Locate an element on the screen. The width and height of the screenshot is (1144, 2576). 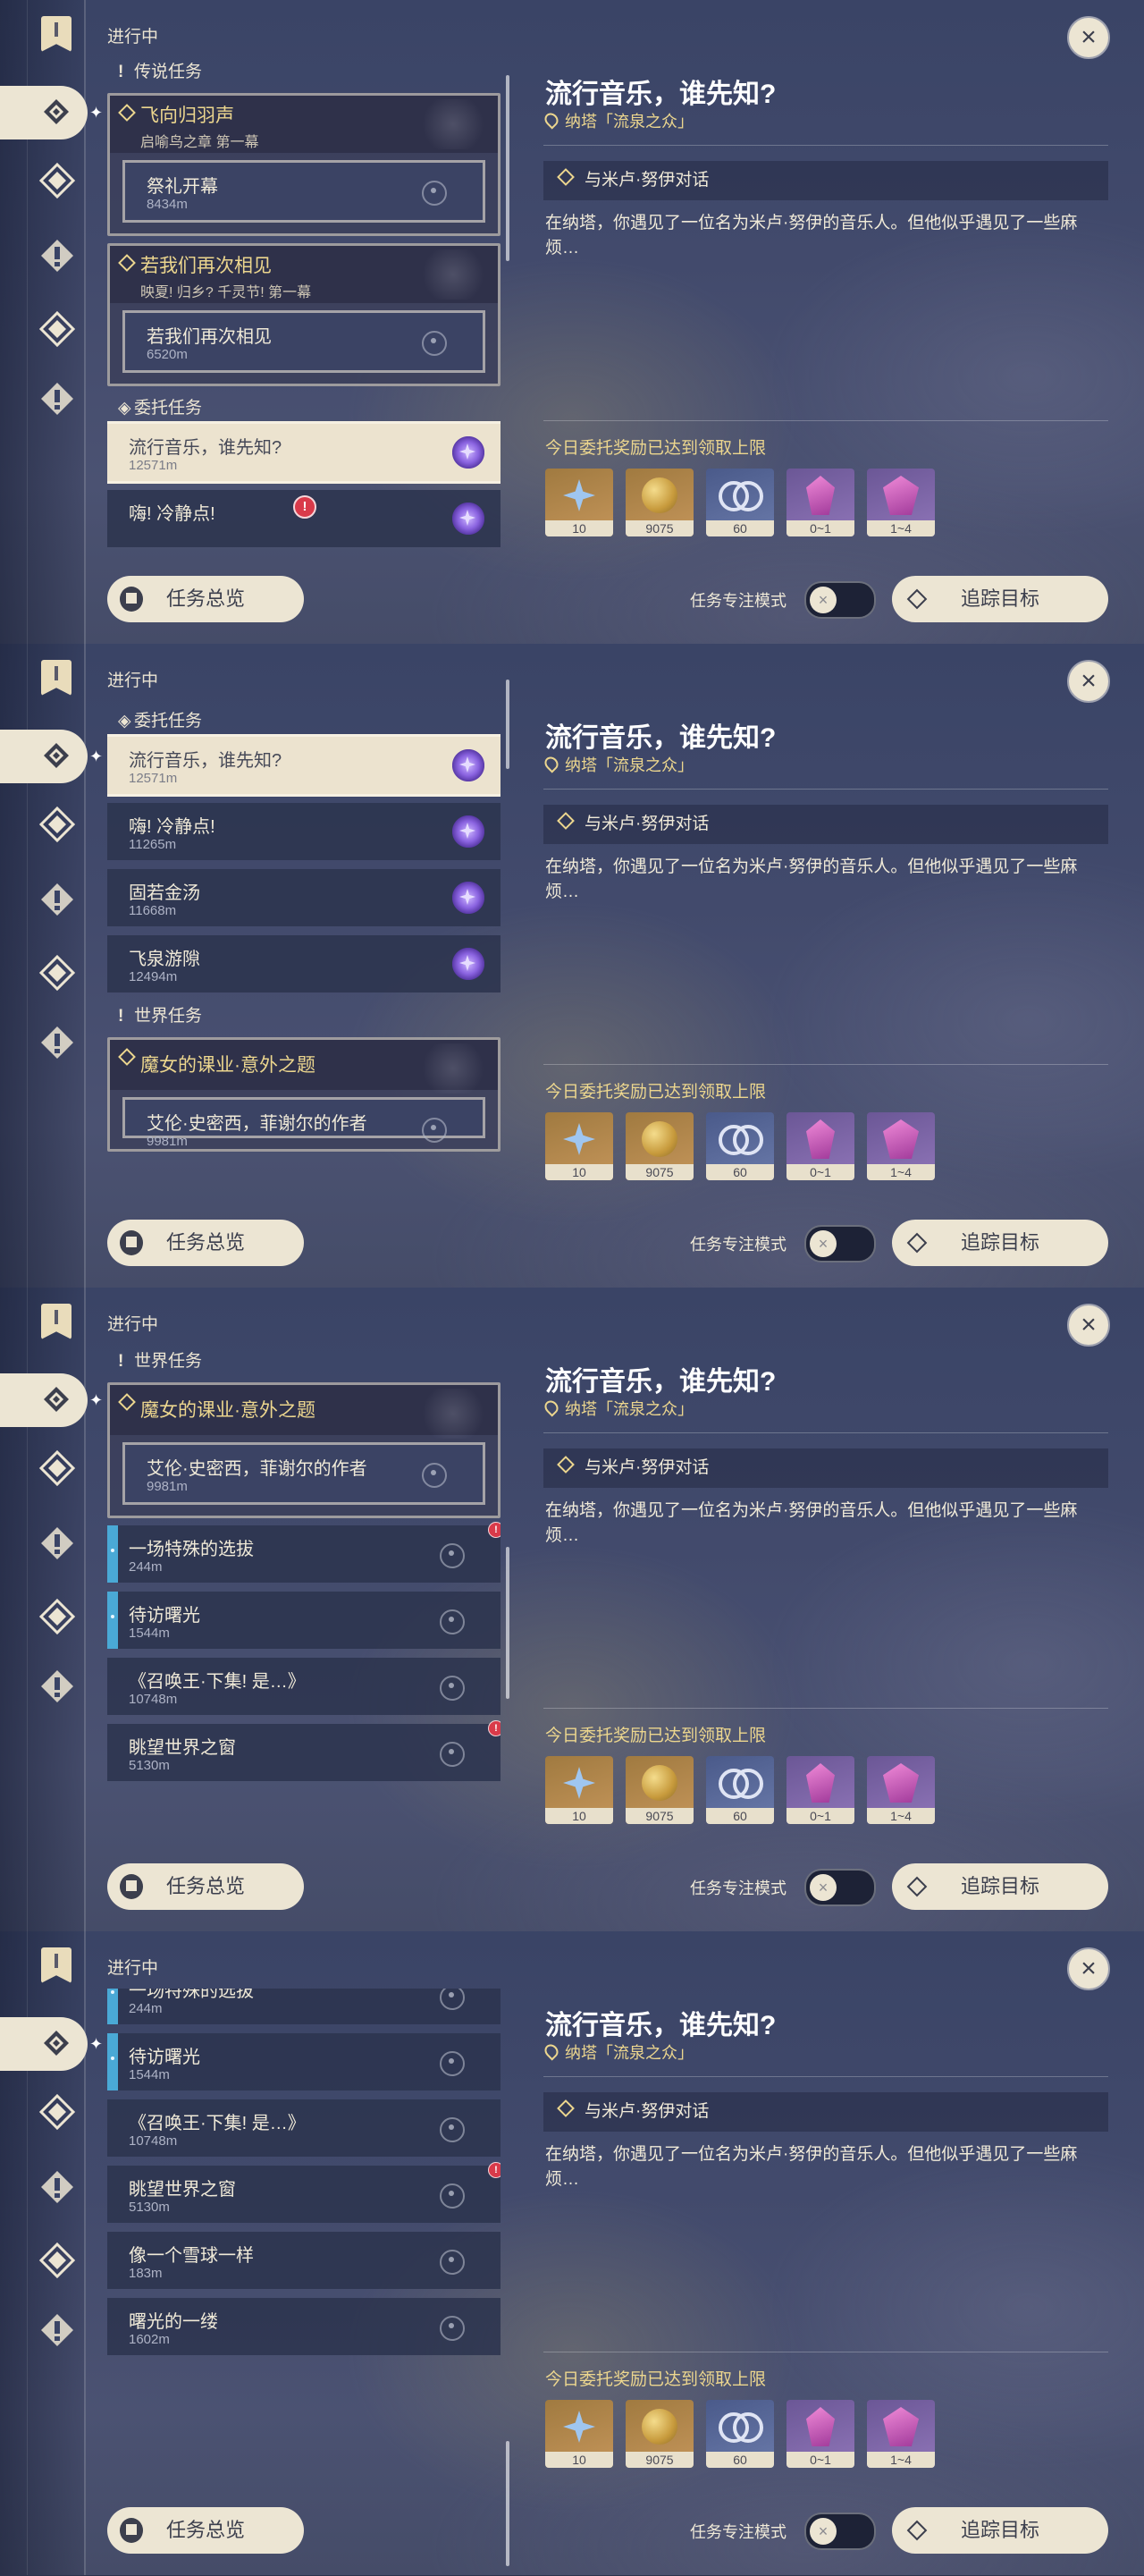
commission-item: 嗨! 冷静点!! is located at coordinates (304, 518).